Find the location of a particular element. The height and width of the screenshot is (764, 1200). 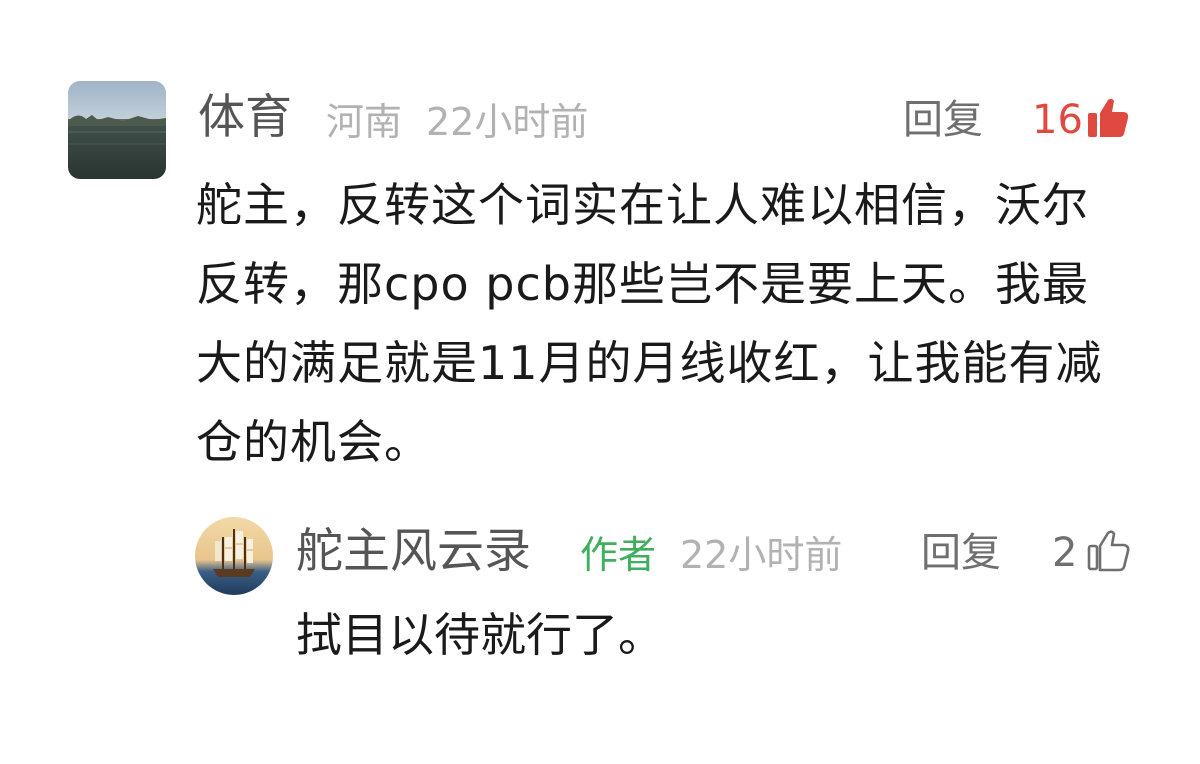

author-badge: 作者 is located at coordinates (618, 555).